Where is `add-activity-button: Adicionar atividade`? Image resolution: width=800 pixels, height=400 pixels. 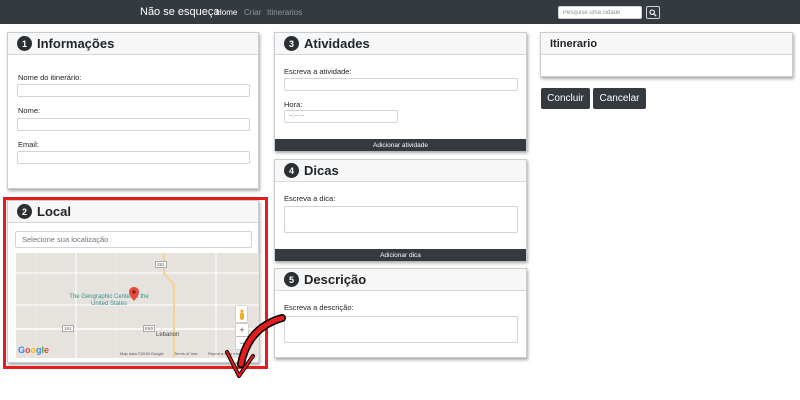
add-activity-button: Adicionar atividade is located at coordinates (400, 145).